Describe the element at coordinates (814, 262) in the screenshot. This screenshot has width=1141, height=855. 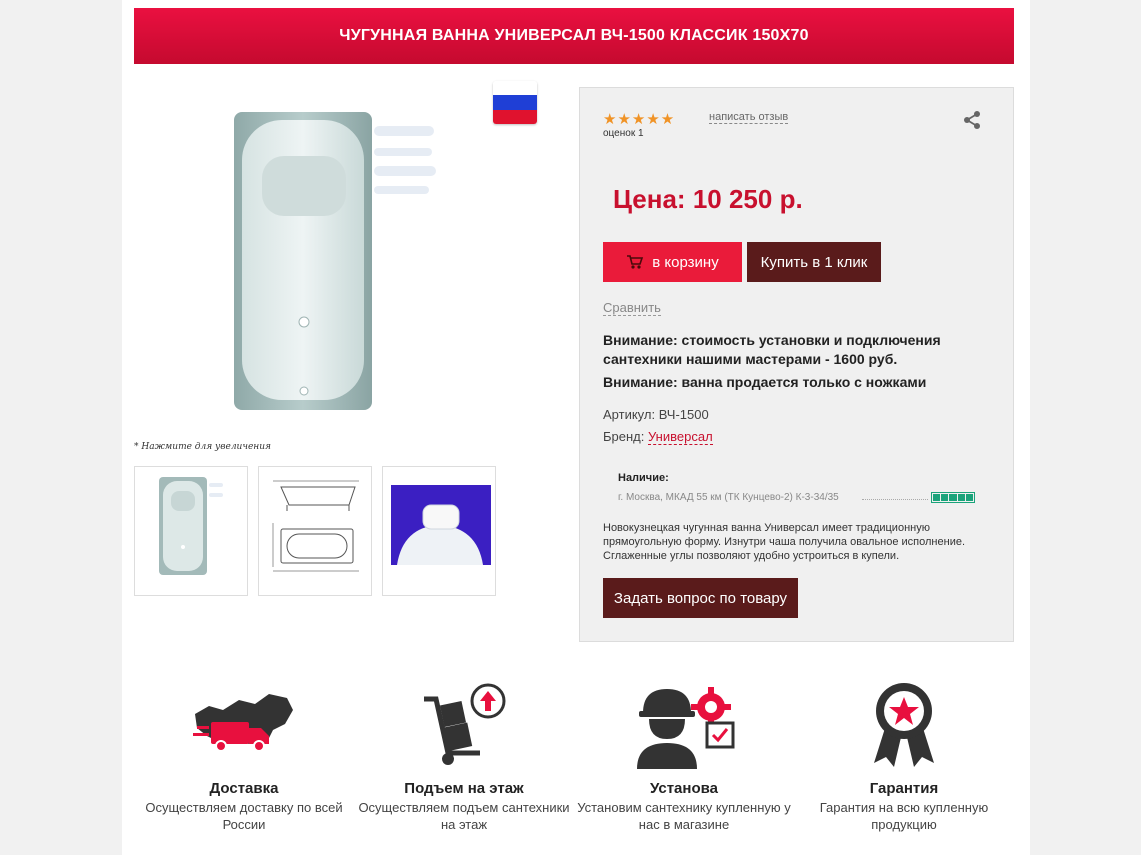
I see `buy-one-click-button: Купить в 1 клик` at that location.